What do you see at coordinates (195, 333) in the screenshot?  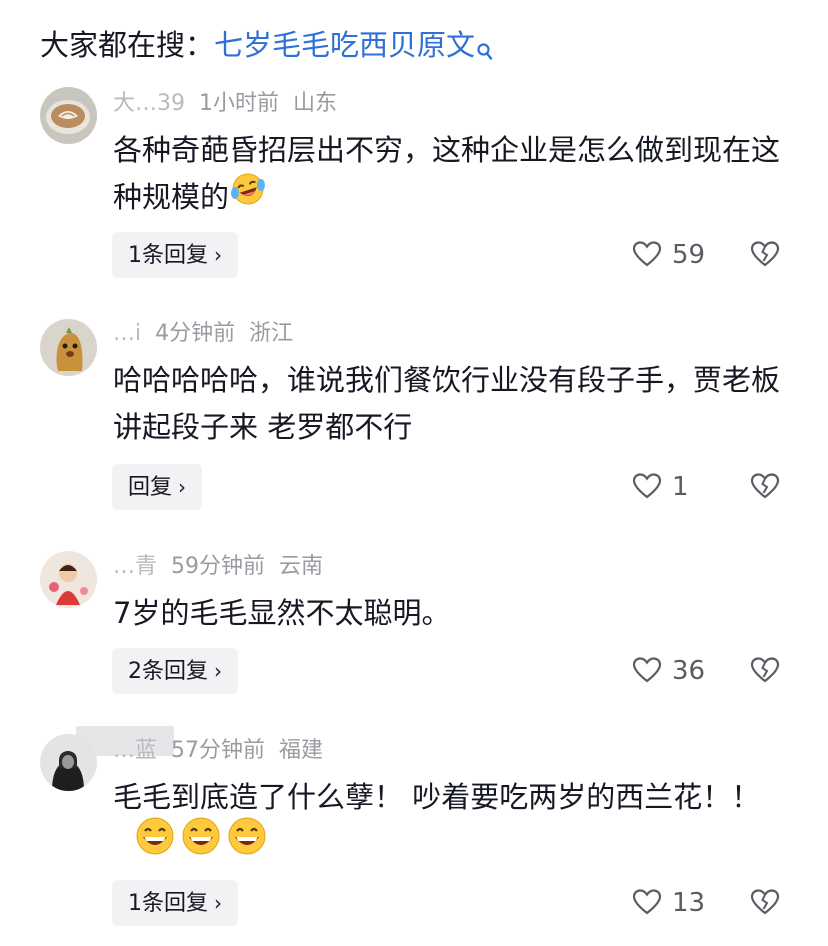 I see `comment-time: 4分钟前` at bounding box center [195, 333].